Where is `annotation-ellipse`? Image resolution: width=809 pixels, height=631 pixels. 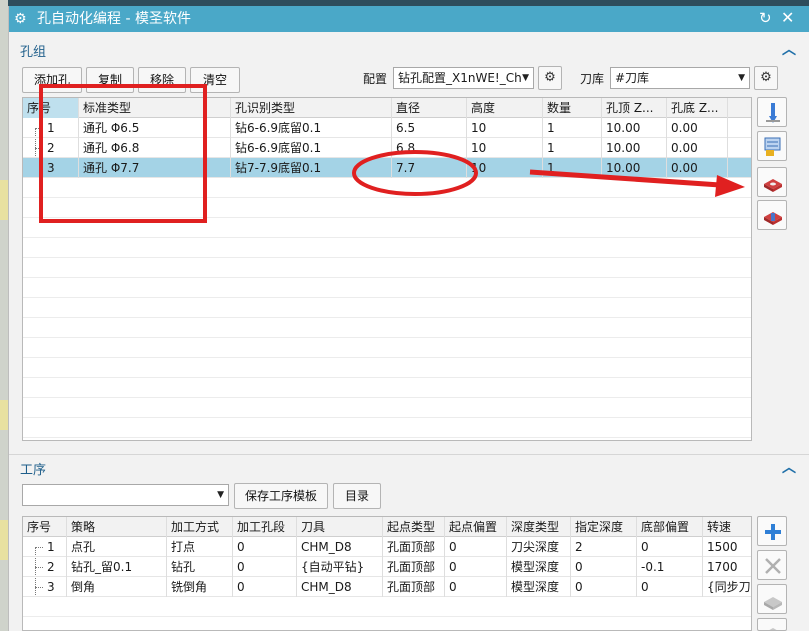
annotation-ellipse is located at coordinates (415, 173).